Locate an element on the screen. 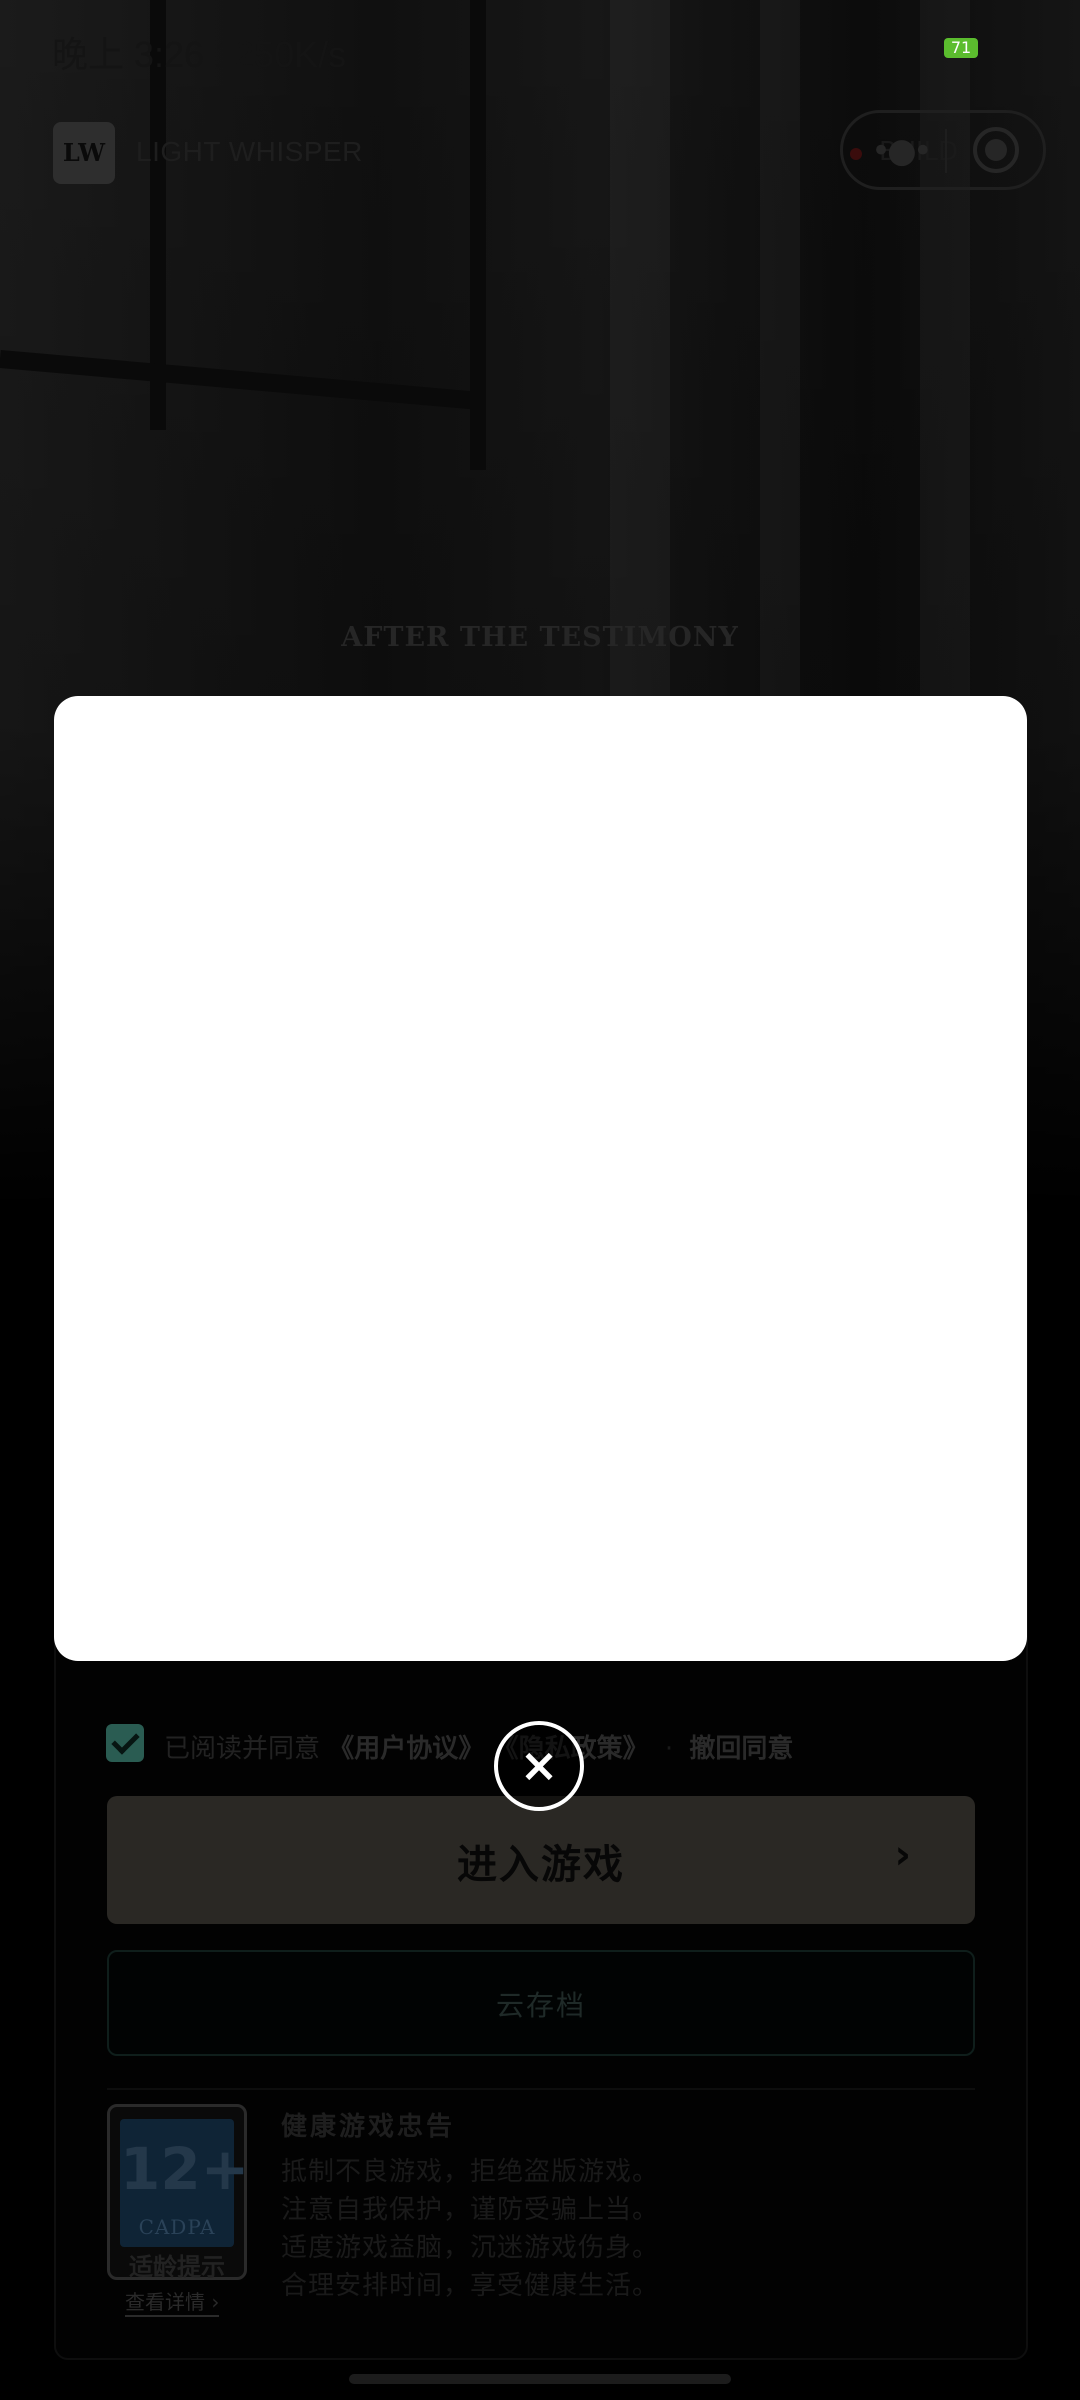 The height and width of the screenshot is (2400, 1080). withdraw-consent-link: 撤回同意 is located at coordinates (741, 1749).